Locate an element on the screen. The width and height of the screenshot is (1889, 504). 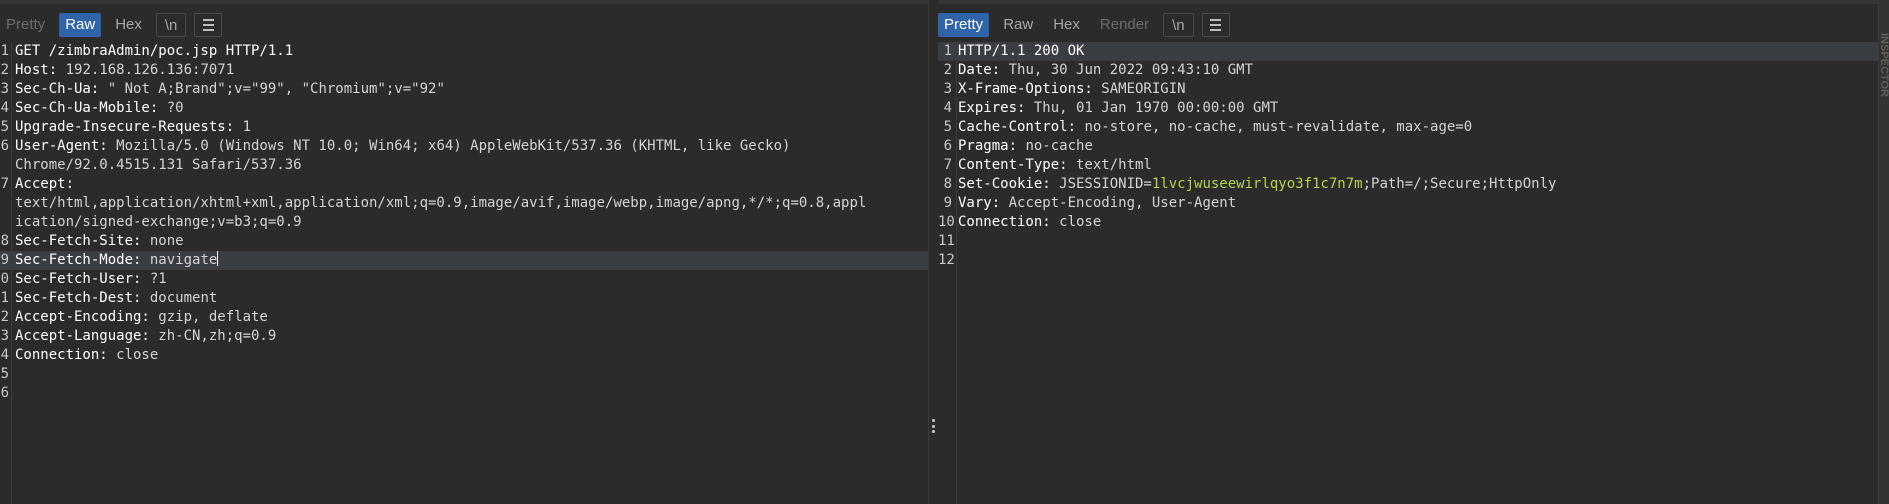
code-line: 11 is located at coordinates (1408, 241).